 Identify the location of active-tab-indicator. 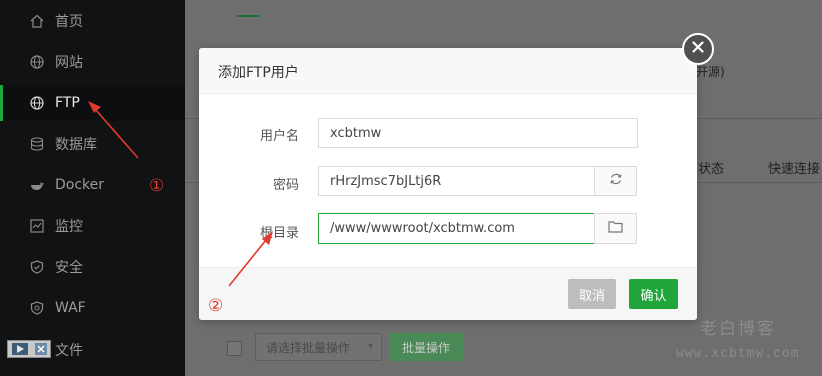
(248, 16).